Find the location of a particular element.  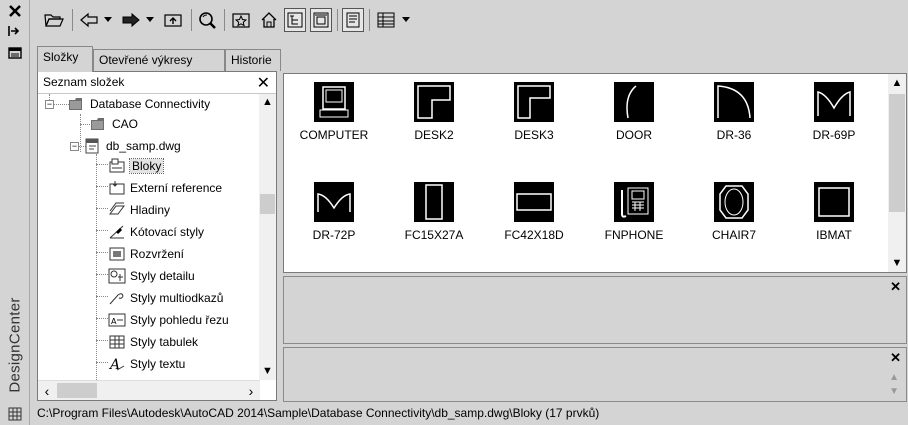

tree-item-dimstyles: Kótovací styly is located at coordinates (156, 232).